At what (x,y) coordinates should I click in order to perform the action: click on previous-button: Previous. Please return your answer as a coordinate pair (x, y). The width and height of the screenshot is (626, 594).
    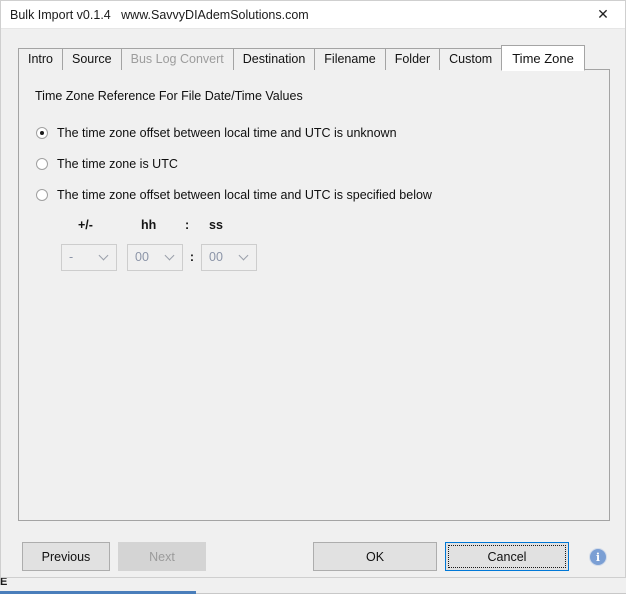
    Looking at the image, I should click on (66, 556).